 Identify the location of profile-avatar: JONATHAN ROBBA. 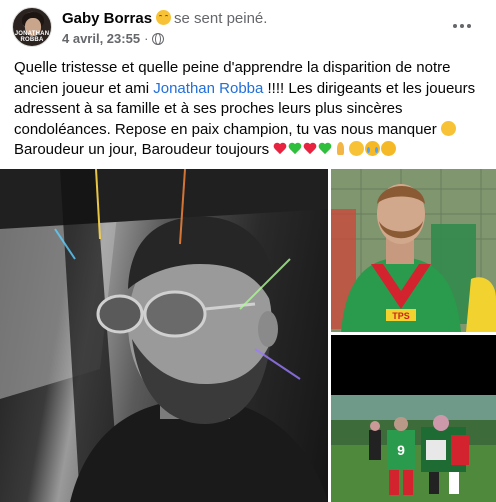
(32, 27).